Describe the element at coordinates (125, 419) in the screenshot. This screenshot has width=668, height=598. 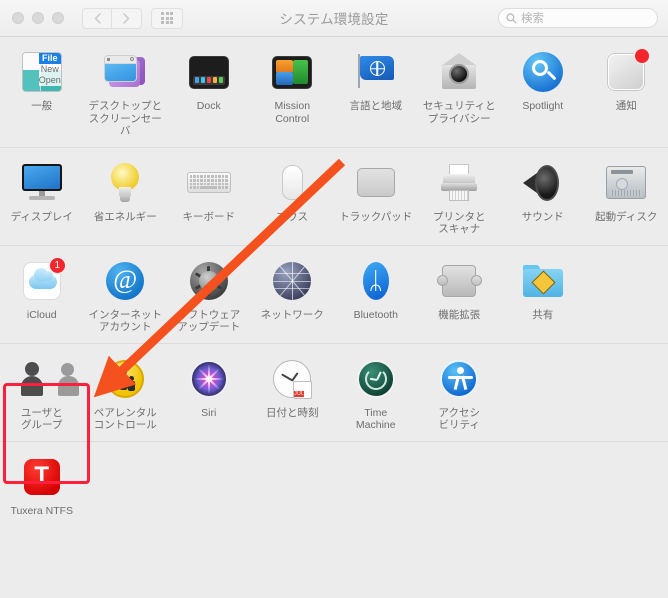
I see `pref-label: ペアレンタル コントロール` at that location.